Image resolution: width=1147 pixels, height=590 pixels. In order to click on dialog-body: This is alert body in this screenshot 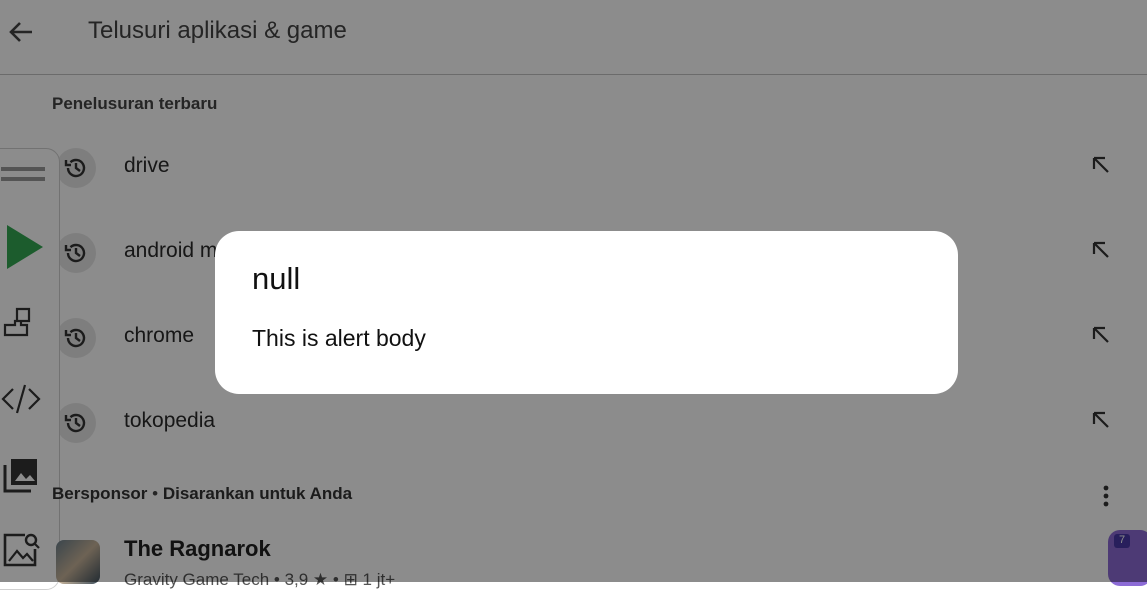, I will do `click(339, 338)`.